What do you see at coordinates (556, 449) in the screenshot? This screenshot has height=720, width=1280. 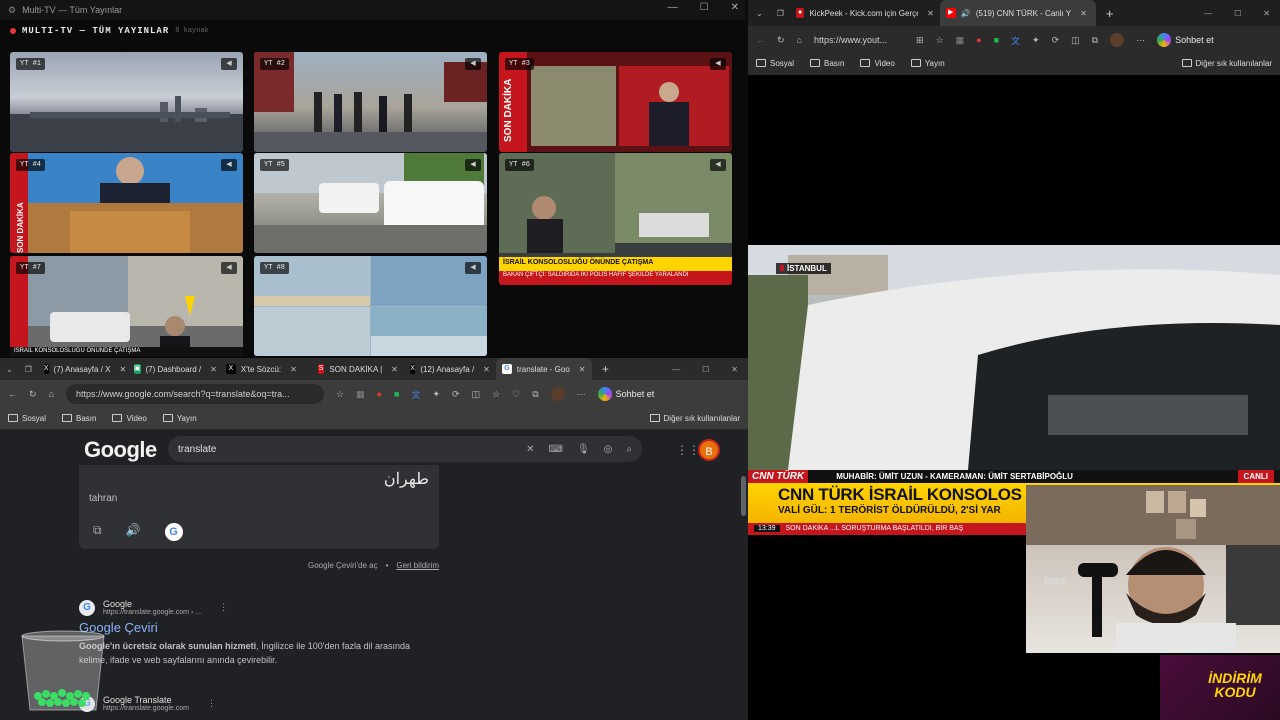 I see `keyboard-icon: ⌨` at bounding box center [556, 449].